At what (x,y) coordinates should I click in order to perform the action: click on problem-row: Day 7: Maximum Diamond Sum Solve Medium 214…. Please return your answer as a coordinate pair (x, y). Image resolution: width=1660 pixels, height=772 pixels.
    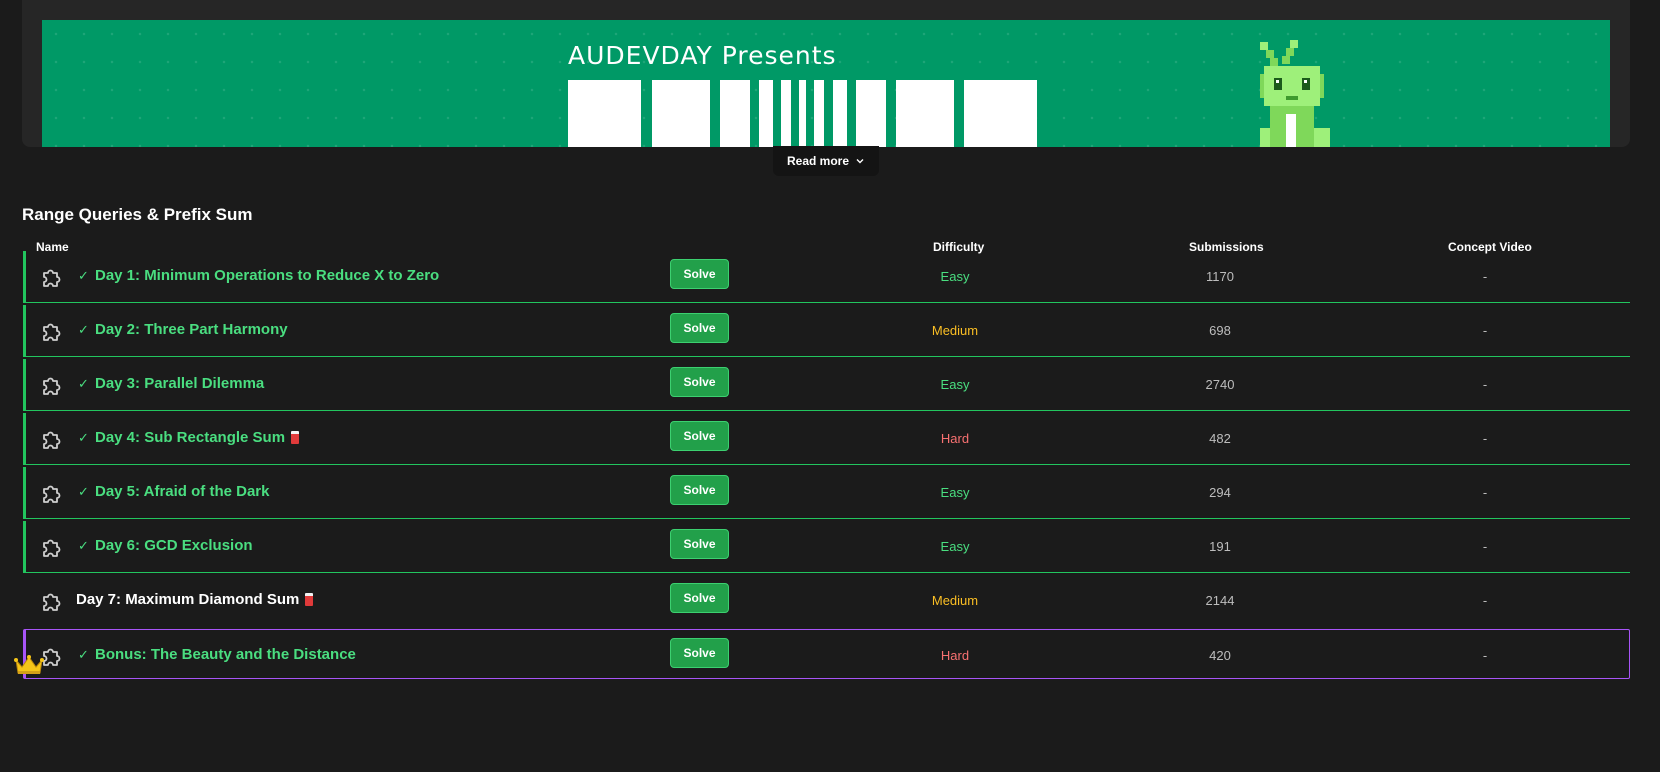
    Looking at the image, I should click on (826, 601).